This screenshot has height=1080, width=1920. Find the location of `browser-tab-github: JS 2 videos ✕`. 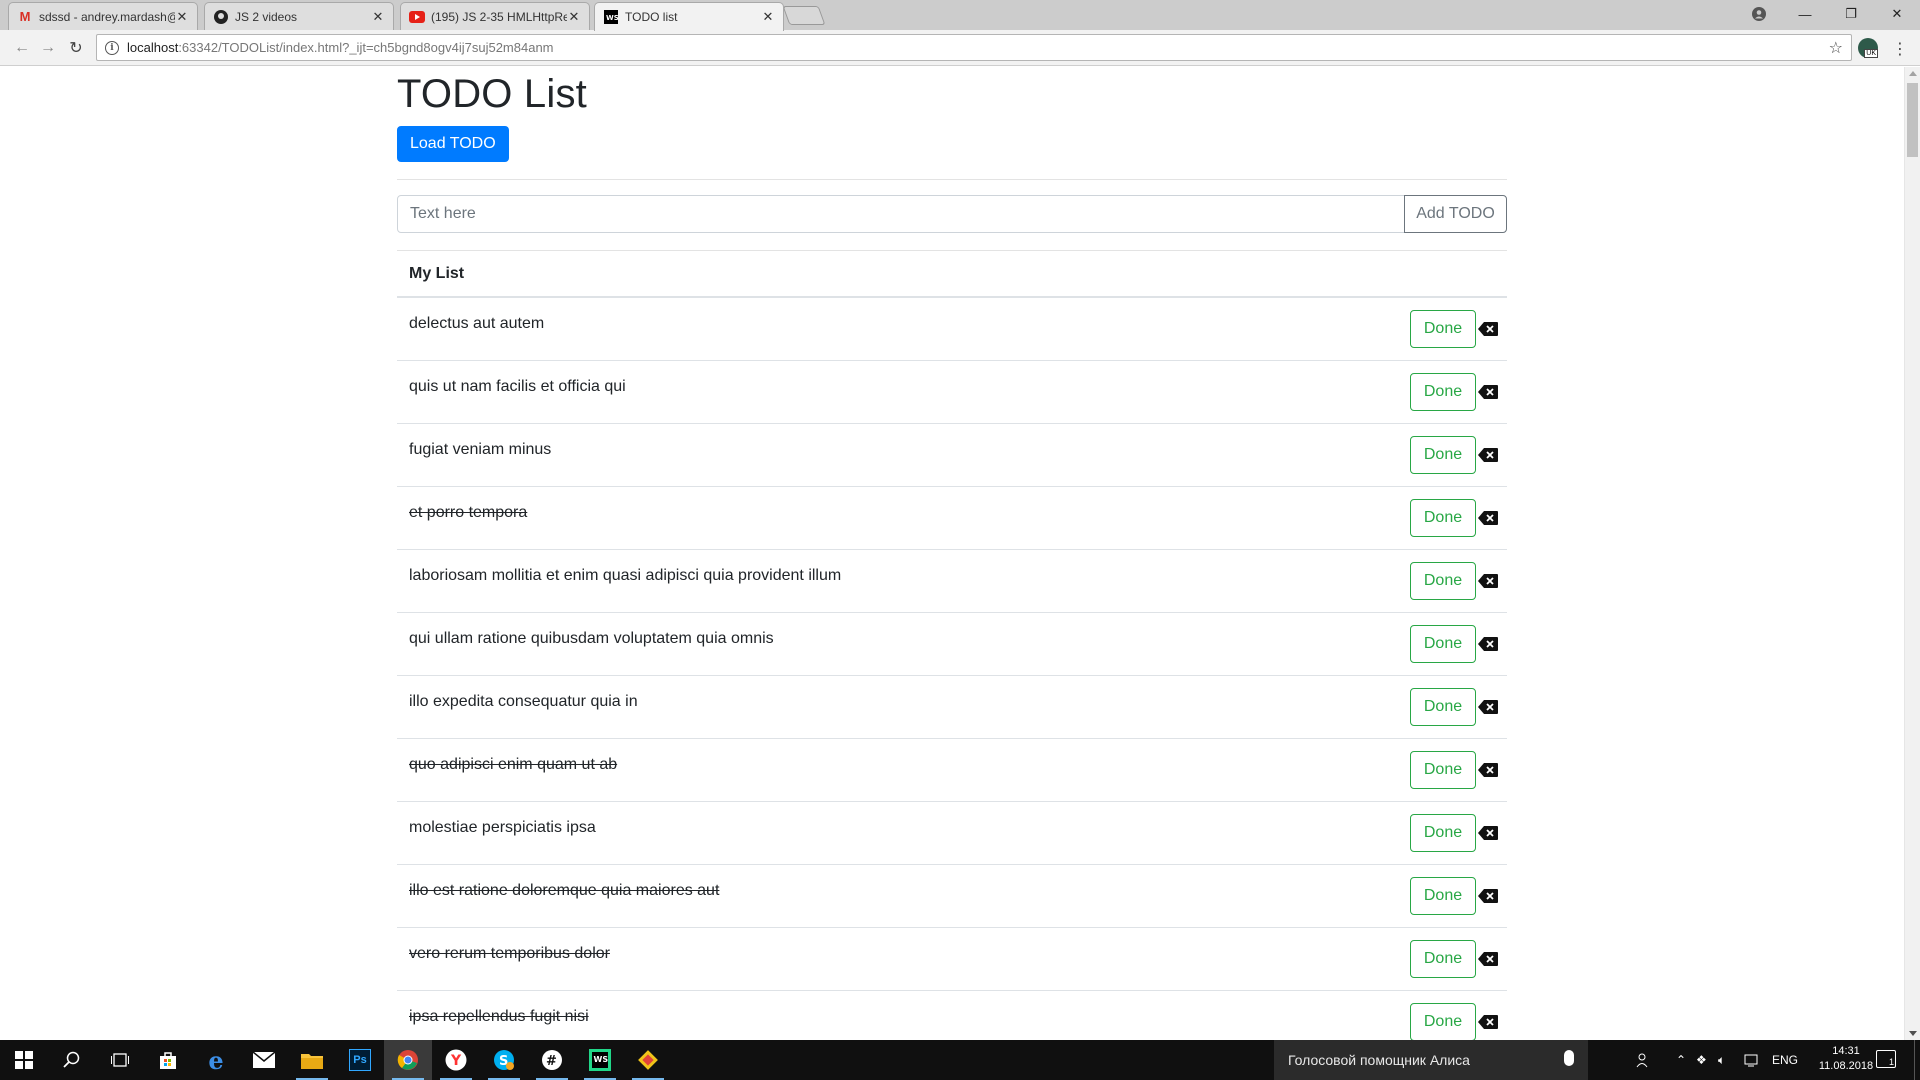

browser-tab-github: JS 2 videos ✕ is located at coordinates (299, 16).